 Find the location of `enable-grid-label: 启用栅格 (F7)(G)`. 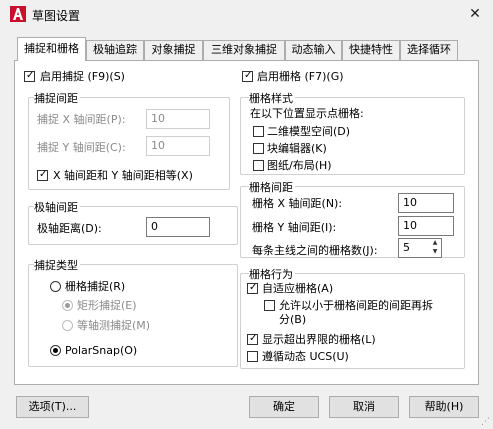

enable-grid-label: 启用栅格 (F7)(G) is located at coordinates (300, 76).